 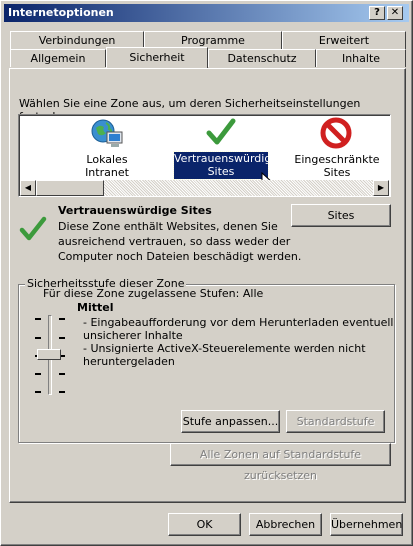 I want to click on tab-label: Inhalte, so click(x=361, y=58).